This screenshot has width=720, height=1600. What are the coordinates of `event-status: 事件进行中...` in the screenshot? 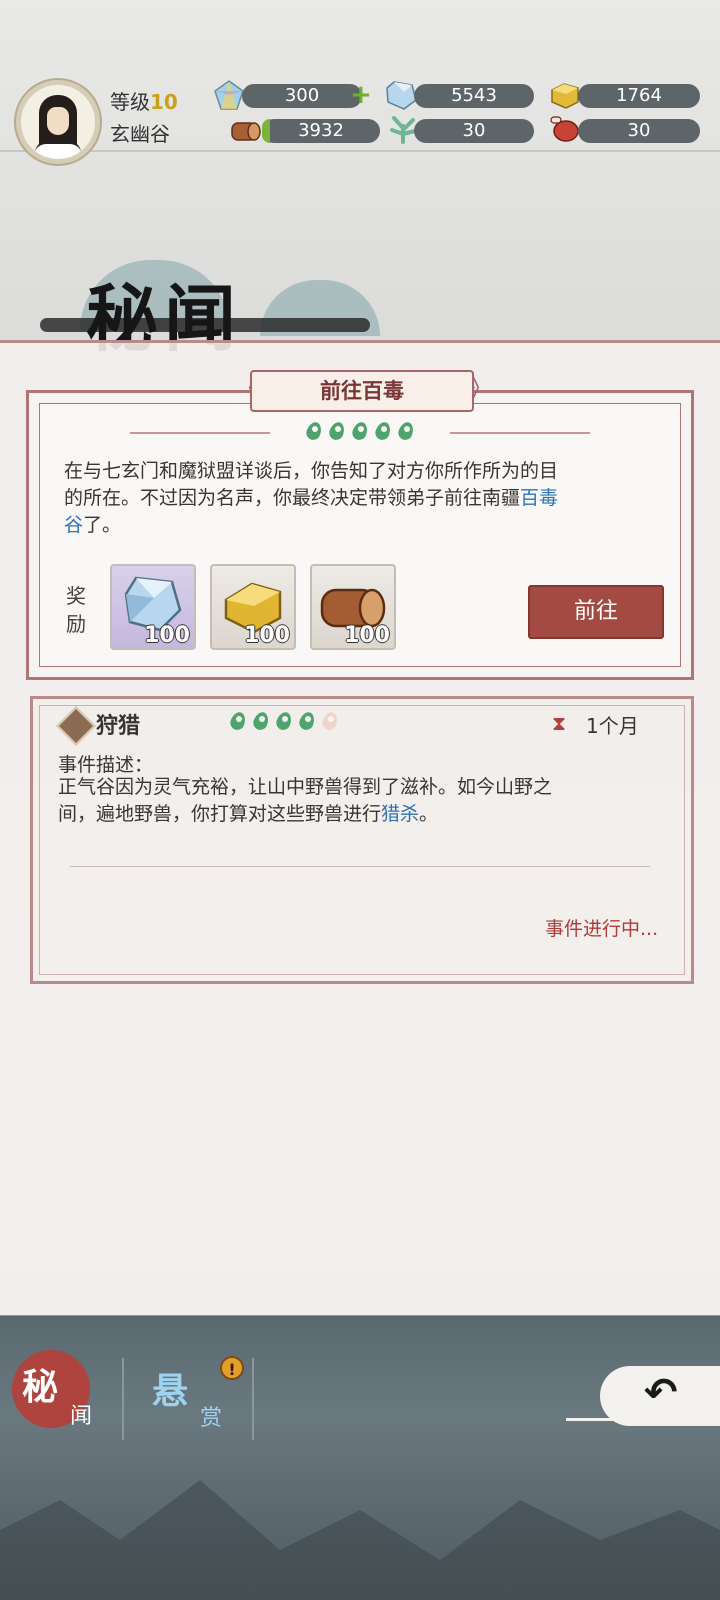 It's located at (602, 929).